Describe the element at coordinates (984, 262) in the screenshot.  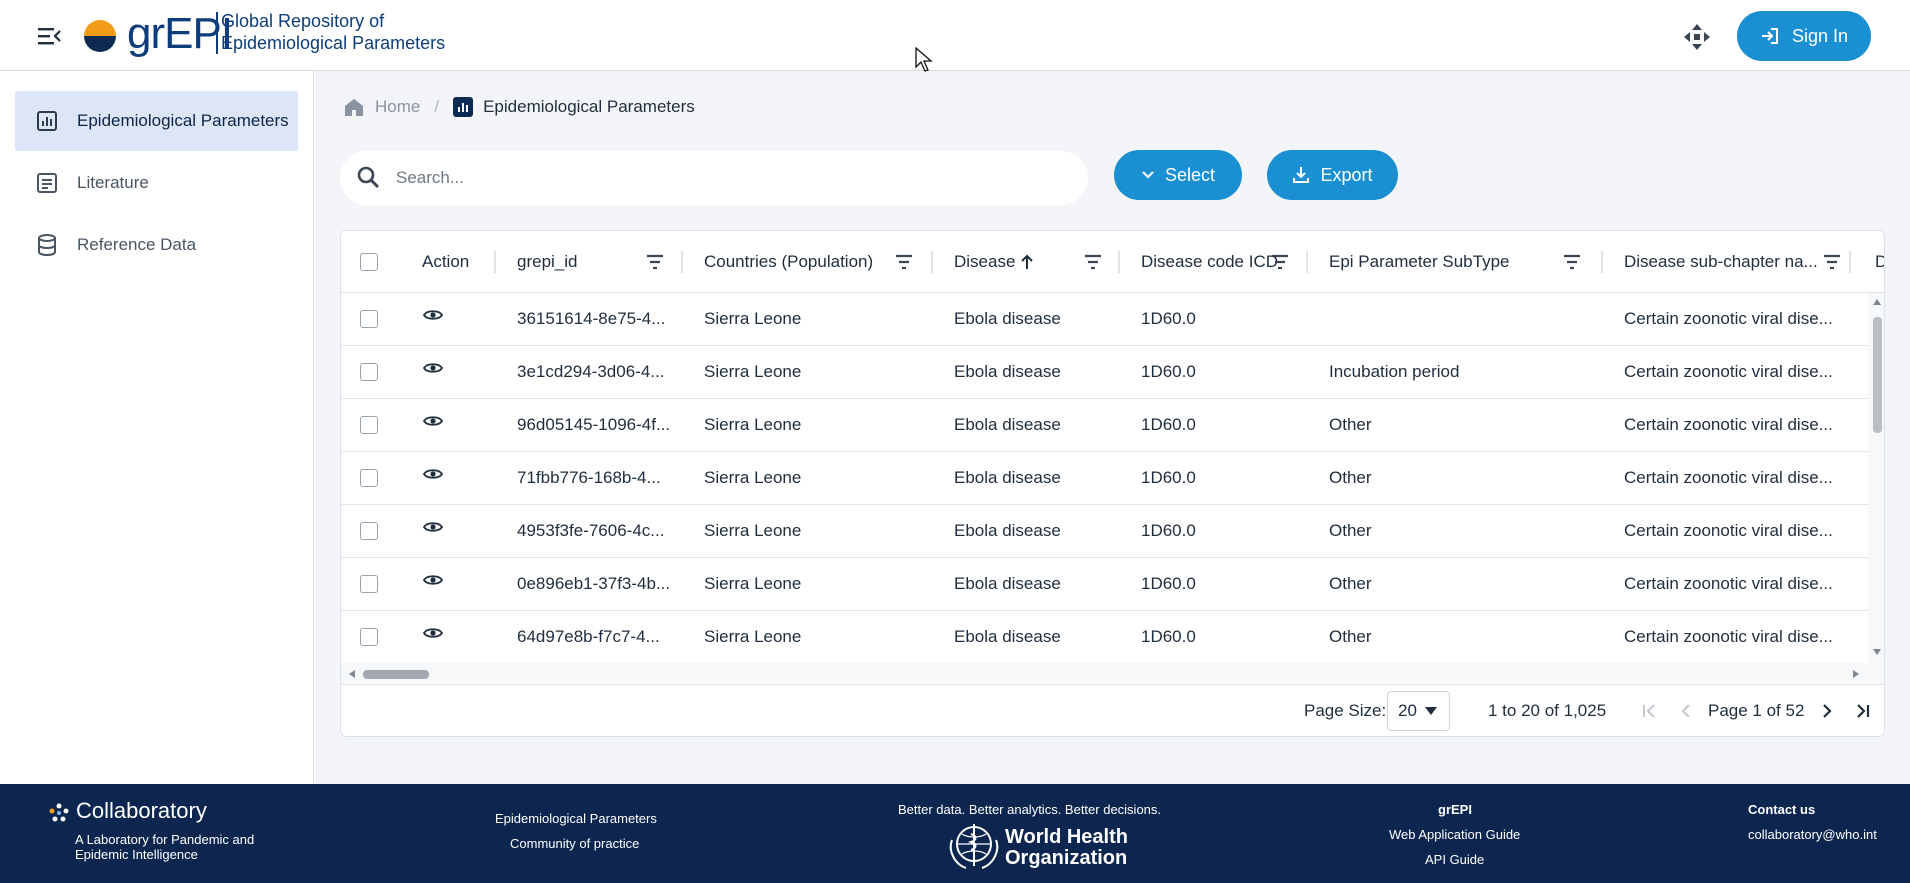
I see `column-header-disease: Disease` at that location.